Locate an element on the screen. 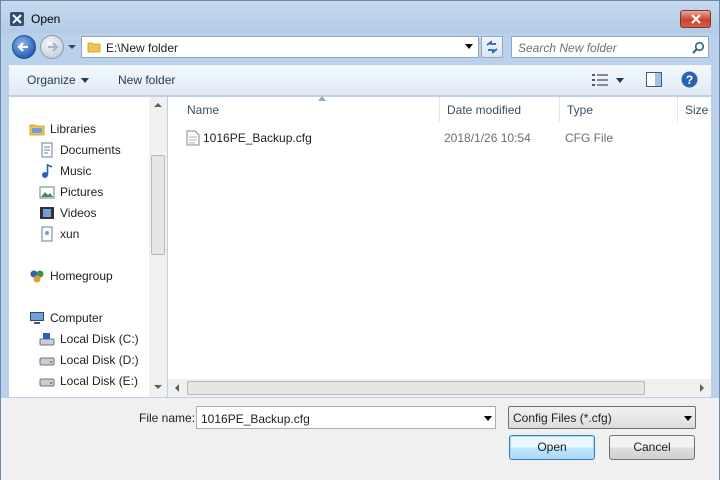 This screenshot has width=720, height=480. file-type: CFG File is located at coordinates (589, 138).